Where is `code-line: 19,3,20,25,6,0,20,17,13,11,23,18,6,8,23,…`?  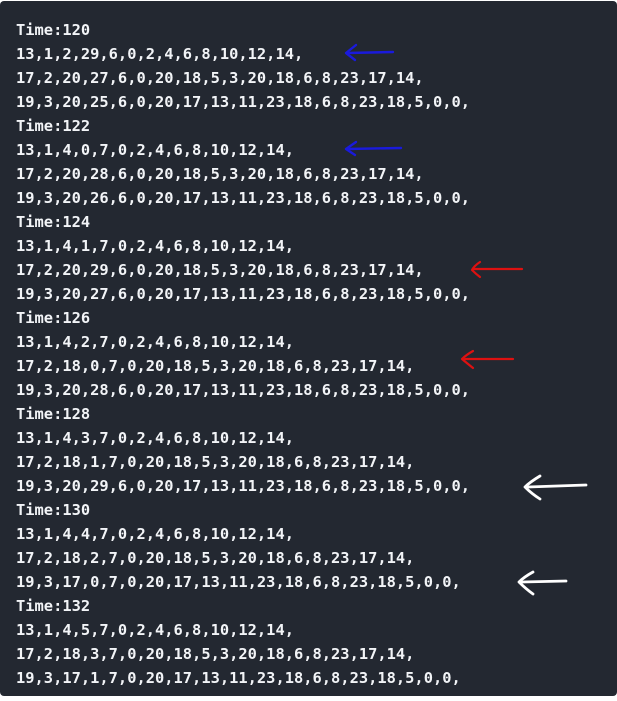 code-line: 19,3,20,25,6,0,20,17,13,11,23,18,6,8,23,… is located at coordinates (243, 102).